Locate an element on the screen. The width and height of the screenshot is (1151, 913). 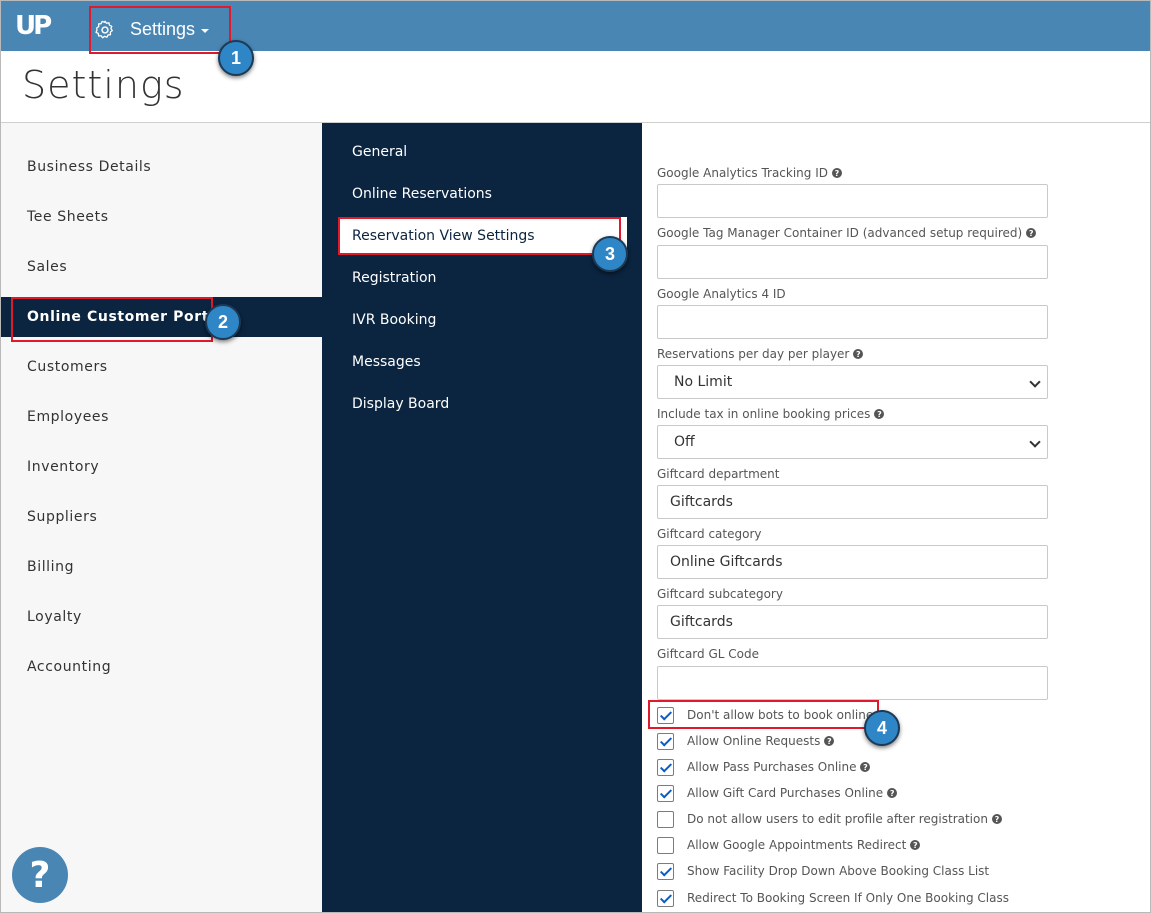
sidebar-item-loyalty: Loyalty is located at coordinates (161, 617).